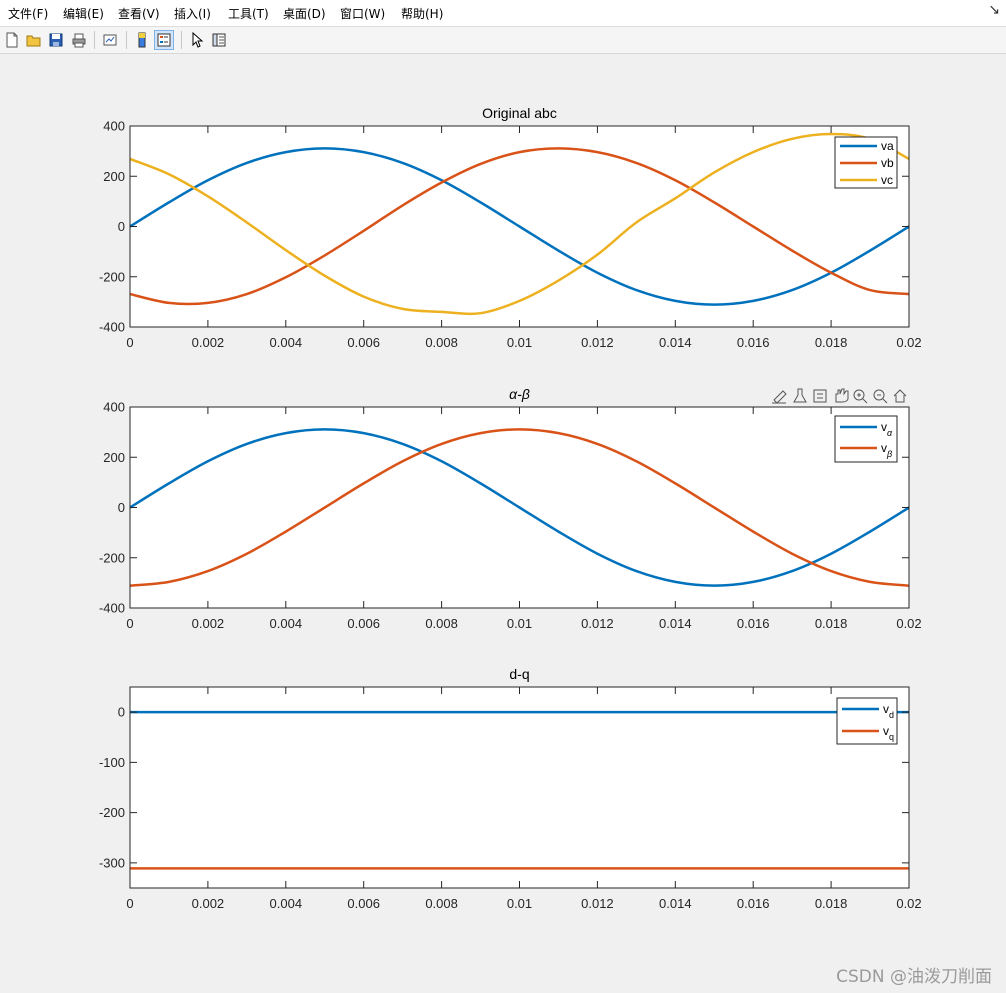  What do you see at coordinates (820, 396) in the screenshot?
I see `insert-legend-icon` at bounding box center [820, 396].